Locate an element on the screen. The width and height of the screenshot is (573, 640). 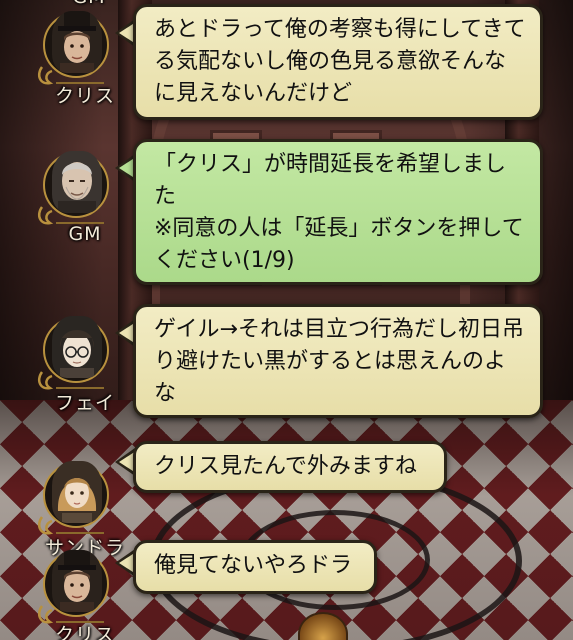
avatar: GM is located at coordinates (75, 195).